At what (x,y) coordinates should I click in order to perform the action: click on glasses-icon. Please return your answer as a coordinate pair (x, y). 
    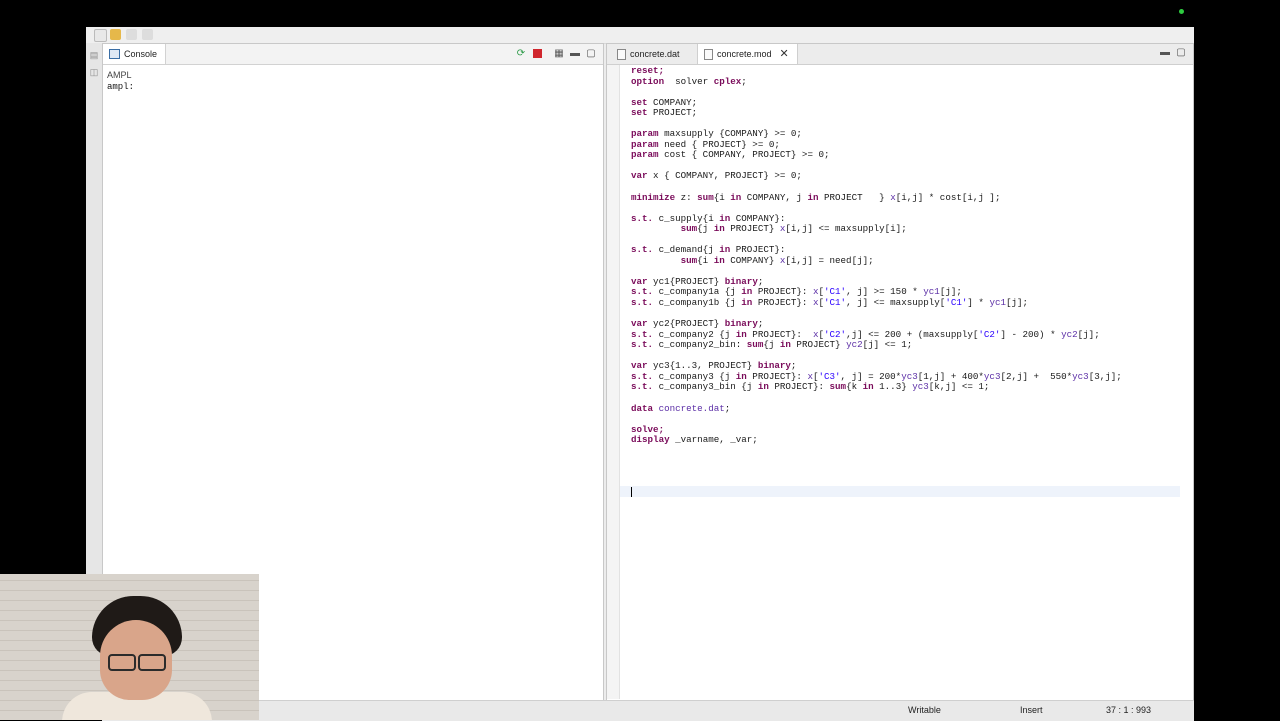
    Looking at the image, I should click on (136, 662).